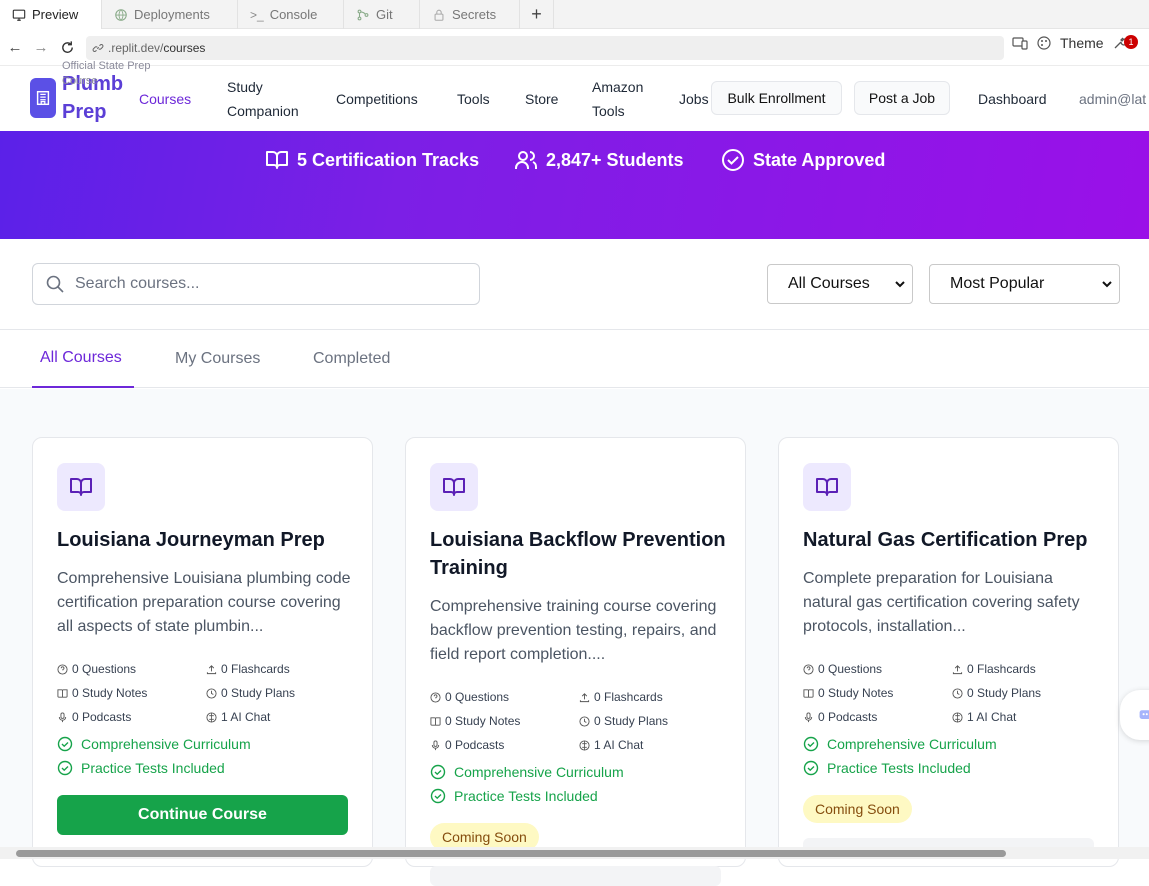  I want to click on palette-icon, so click(1044, 43).